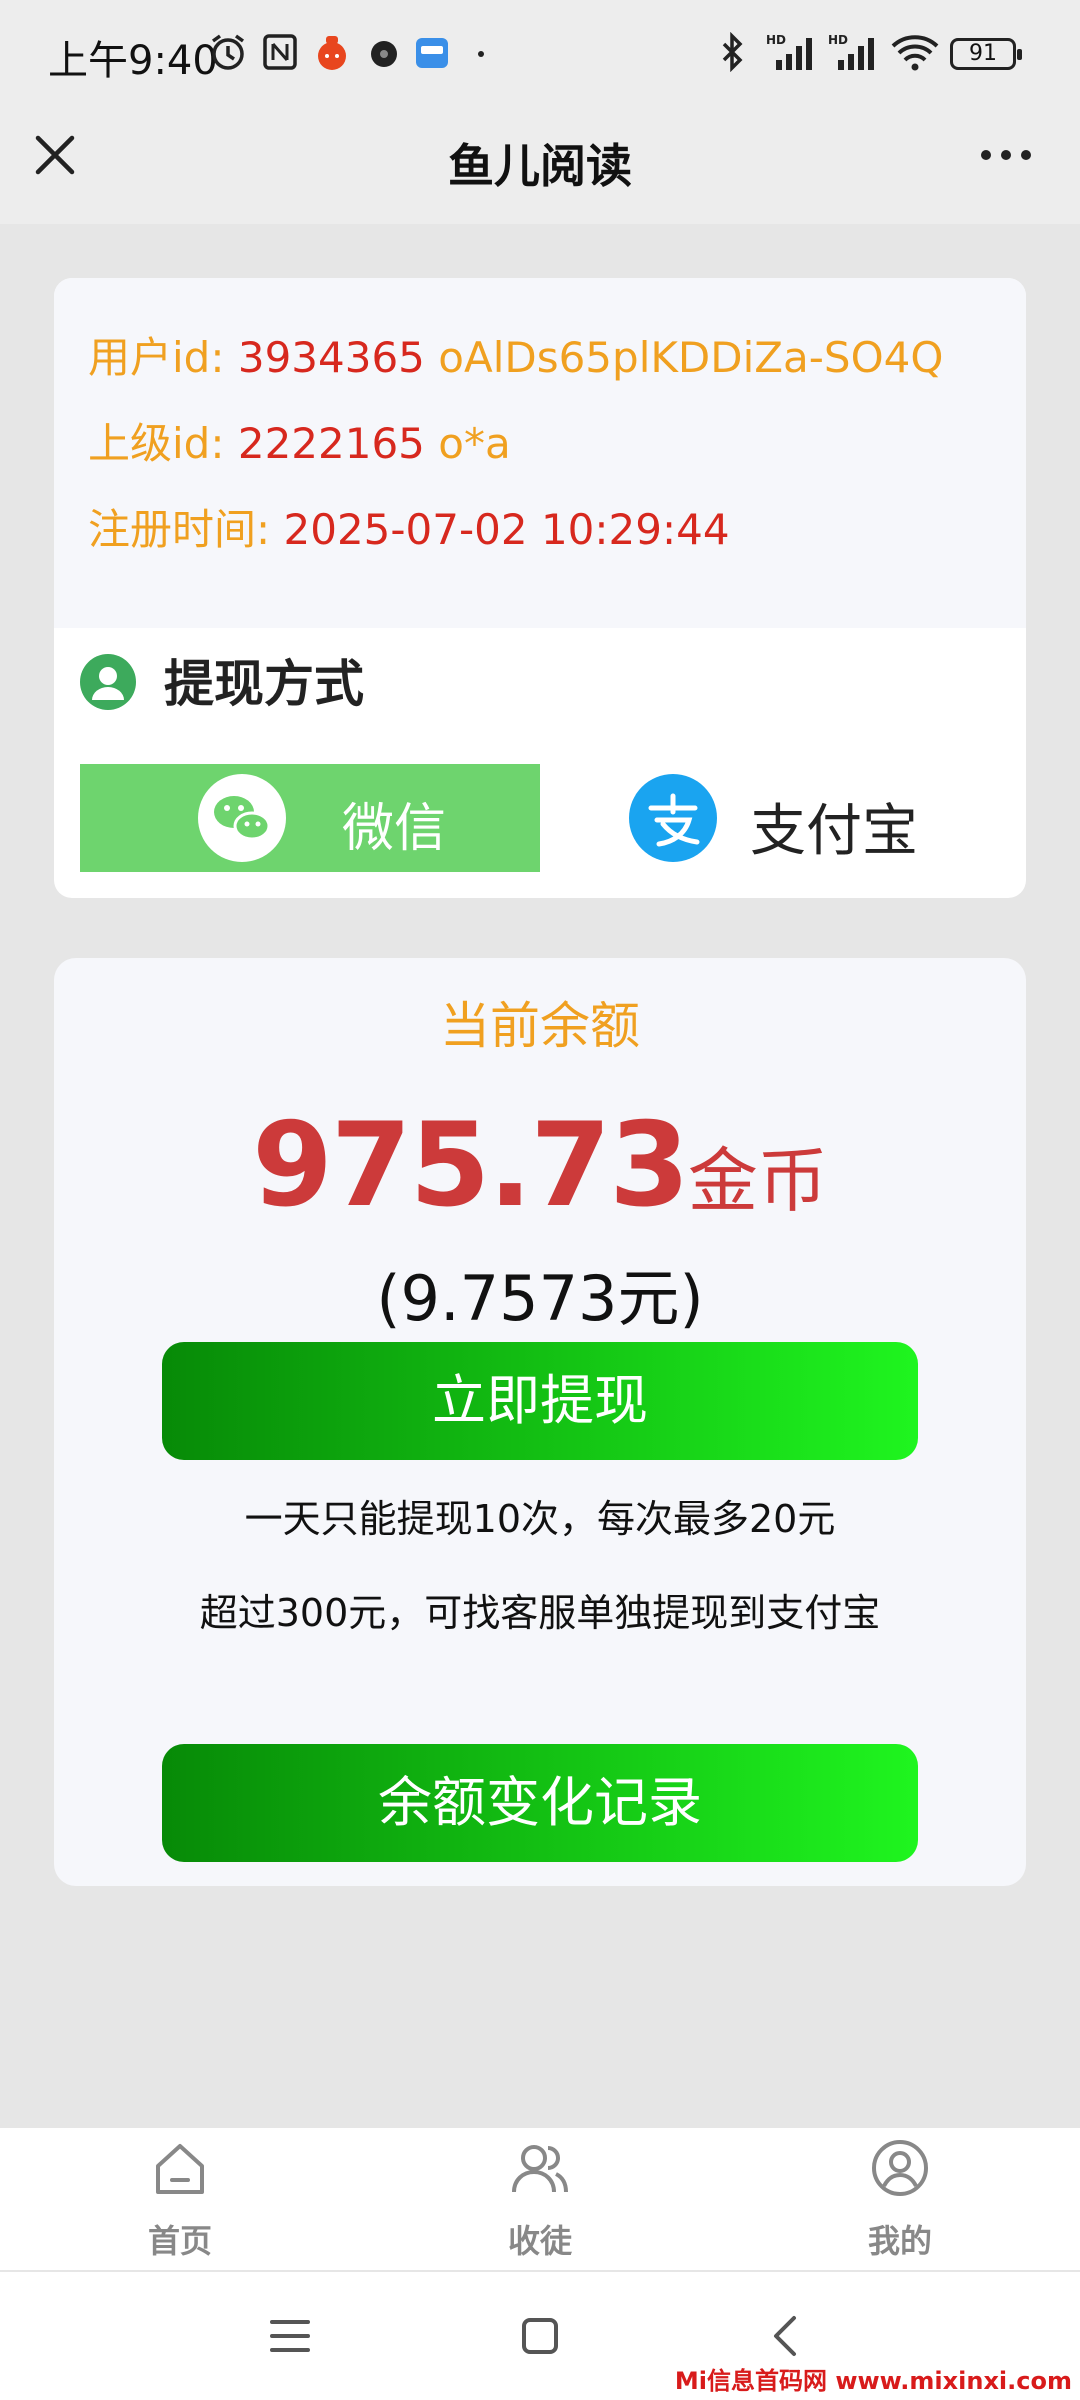 The width and height of the screenshot is (1080, 2400). What do you see at coordinates (540, 2169) in the screenshot?
I see `users-icon` at bounding box center [540, 2169].